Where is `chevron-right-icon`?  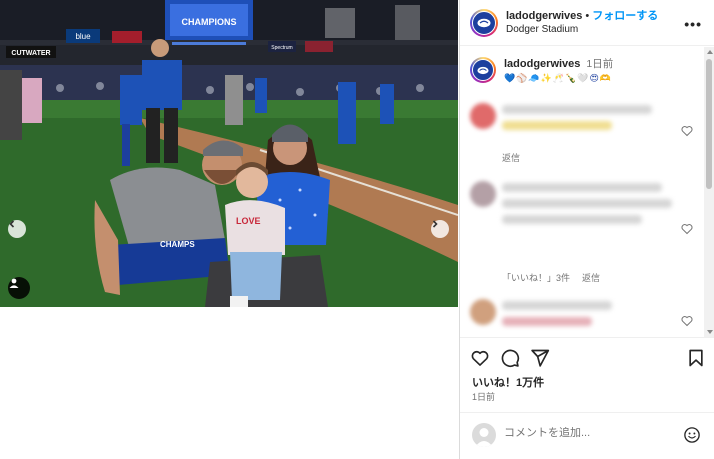 chevron-right-icon is located at coordinates (435, 224).